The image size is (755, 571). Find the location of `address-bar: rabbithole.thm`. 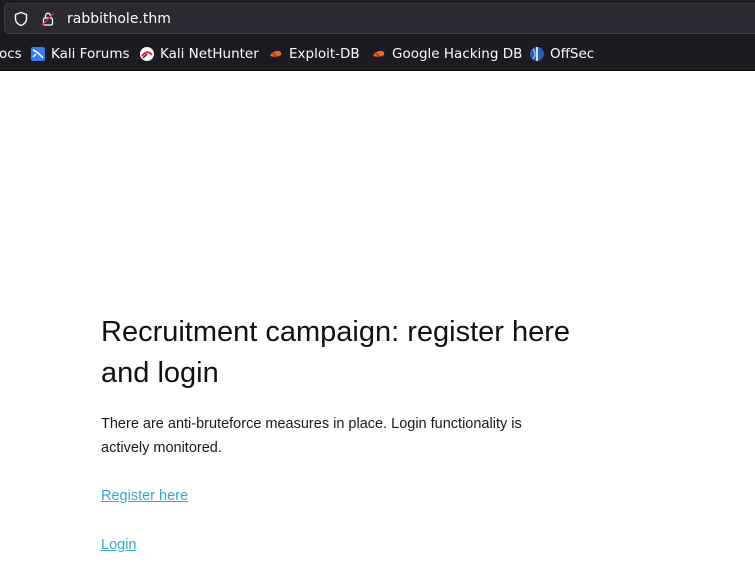

address-bar: rabbithole.thm is located at coordinates (379, 18).